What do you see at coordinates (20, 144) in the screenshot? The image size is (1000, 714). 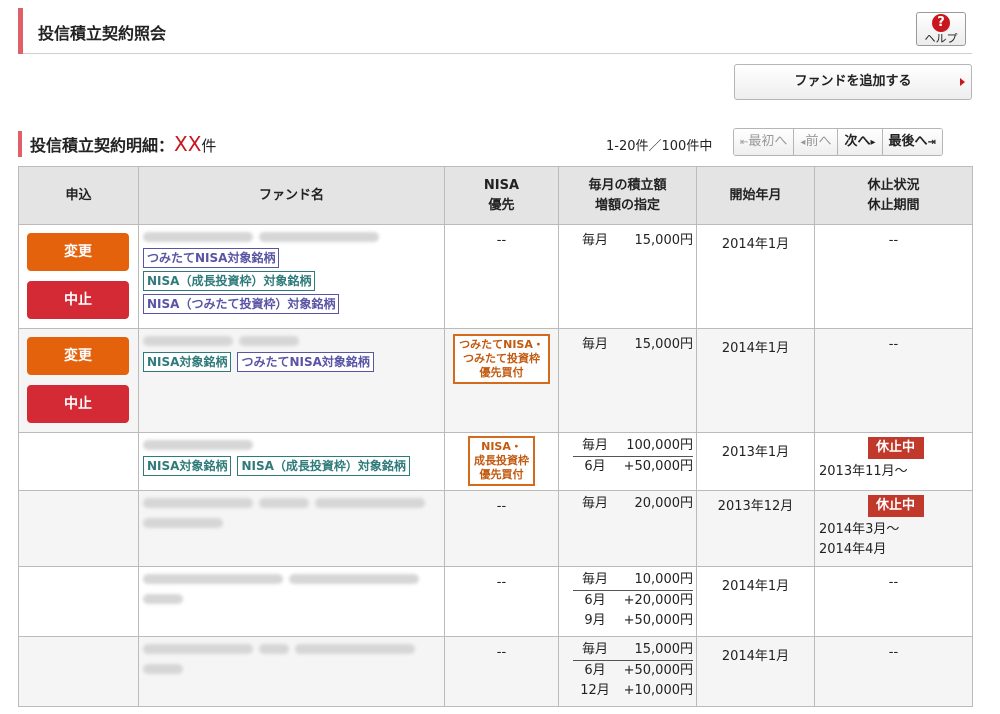 I see `section-accent-bar` at bounding box center [20, 144].